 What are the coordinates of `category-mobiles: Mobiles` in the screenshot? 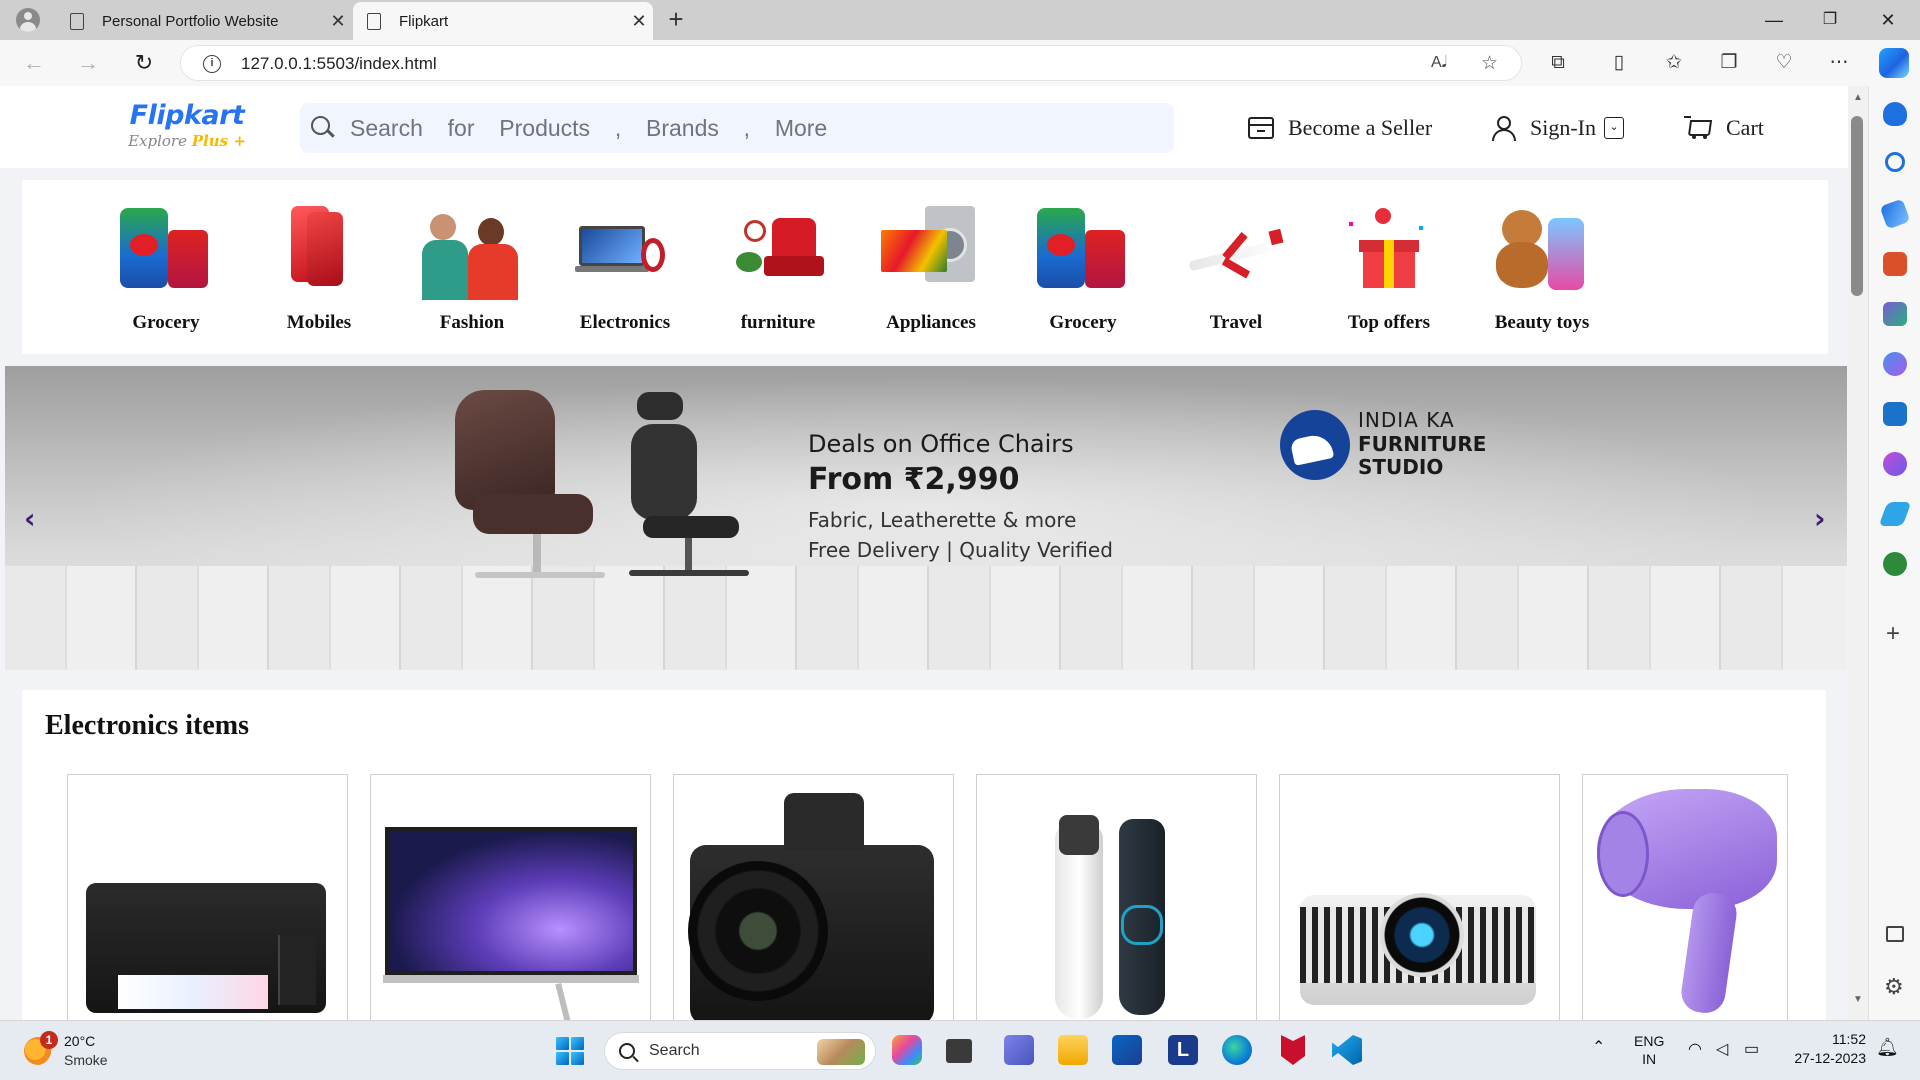 It's located at (319, 257).